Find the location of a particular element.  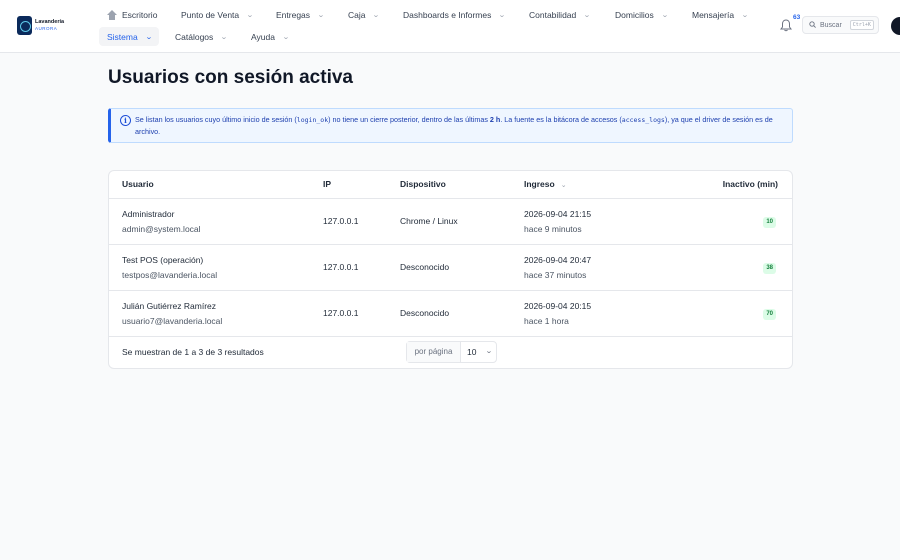

idle-badge: 10 is located at coordinates (769, 222).